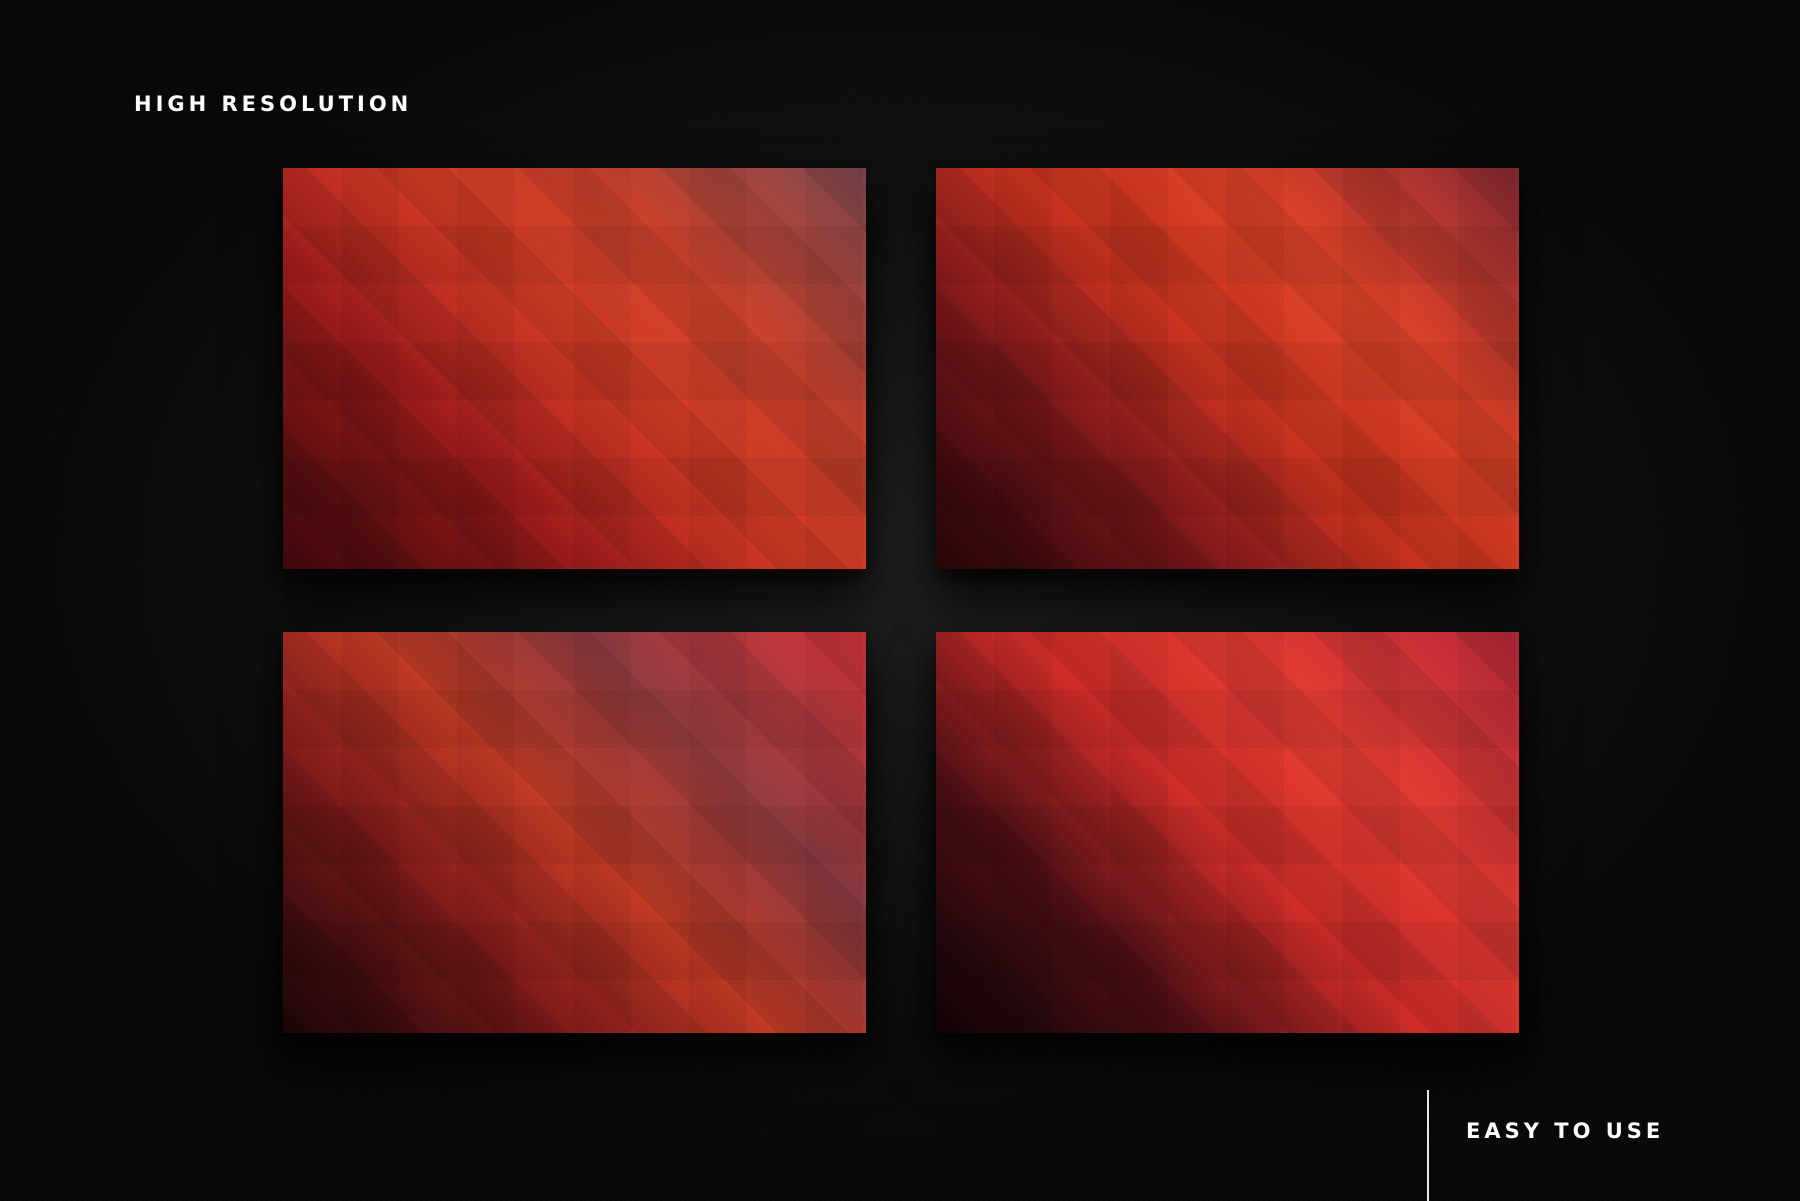 This screenshot has height=1201, width=1800. Describe the element at coordinates (1428, 1145) in the screenshot. I see `vertical-divider` at that location.